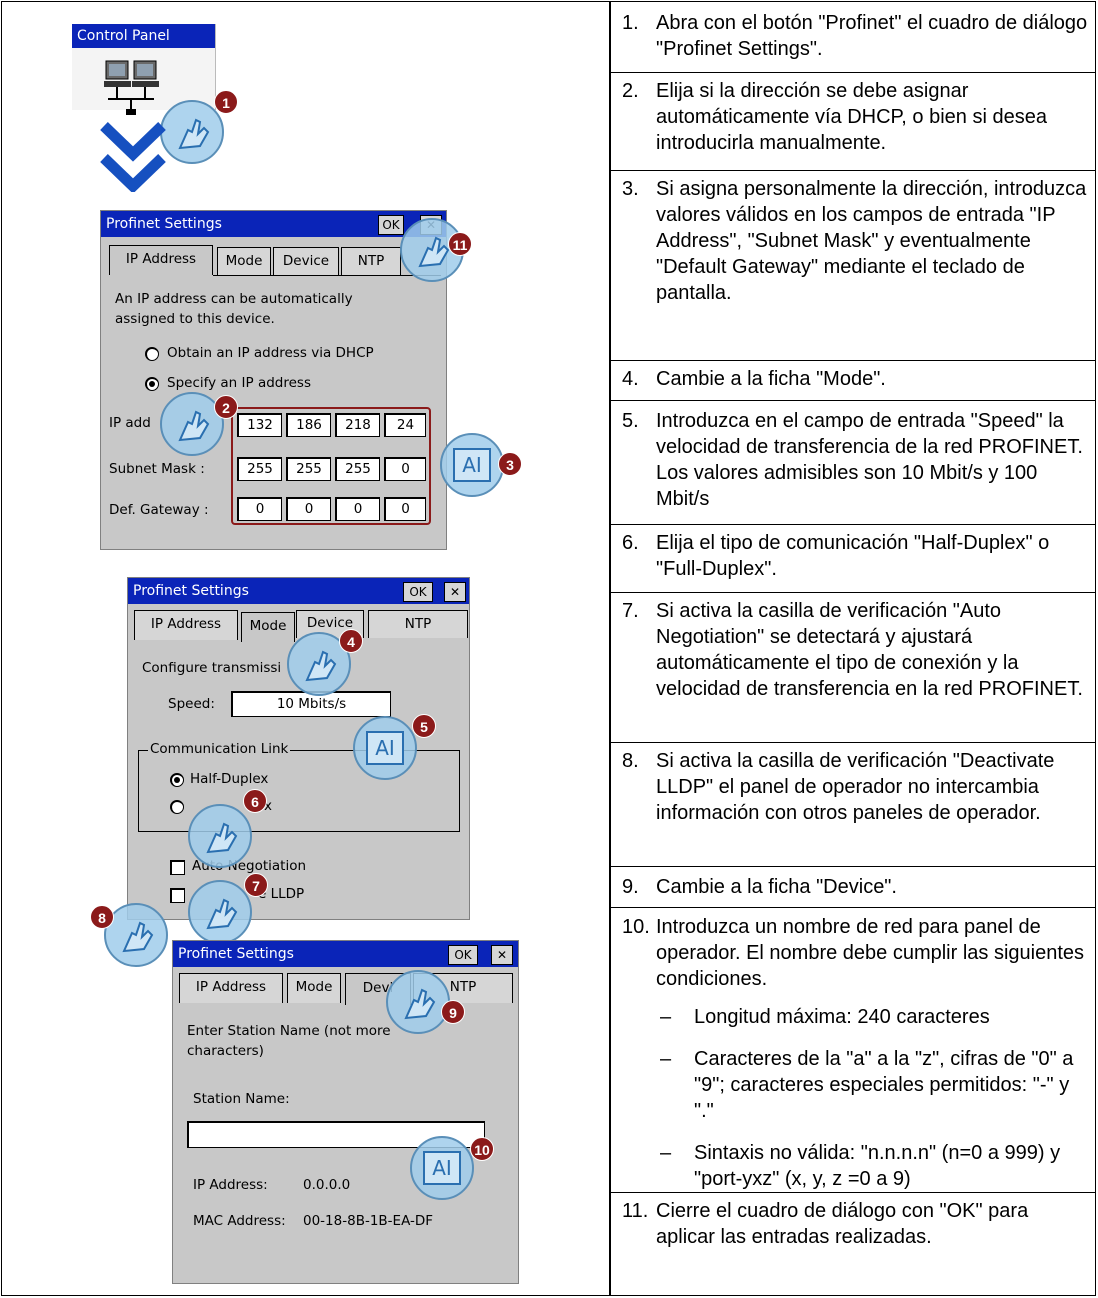 The image size is (1098, 1298). I want to click on subnet-octet-4: 0, so click(405, 469).